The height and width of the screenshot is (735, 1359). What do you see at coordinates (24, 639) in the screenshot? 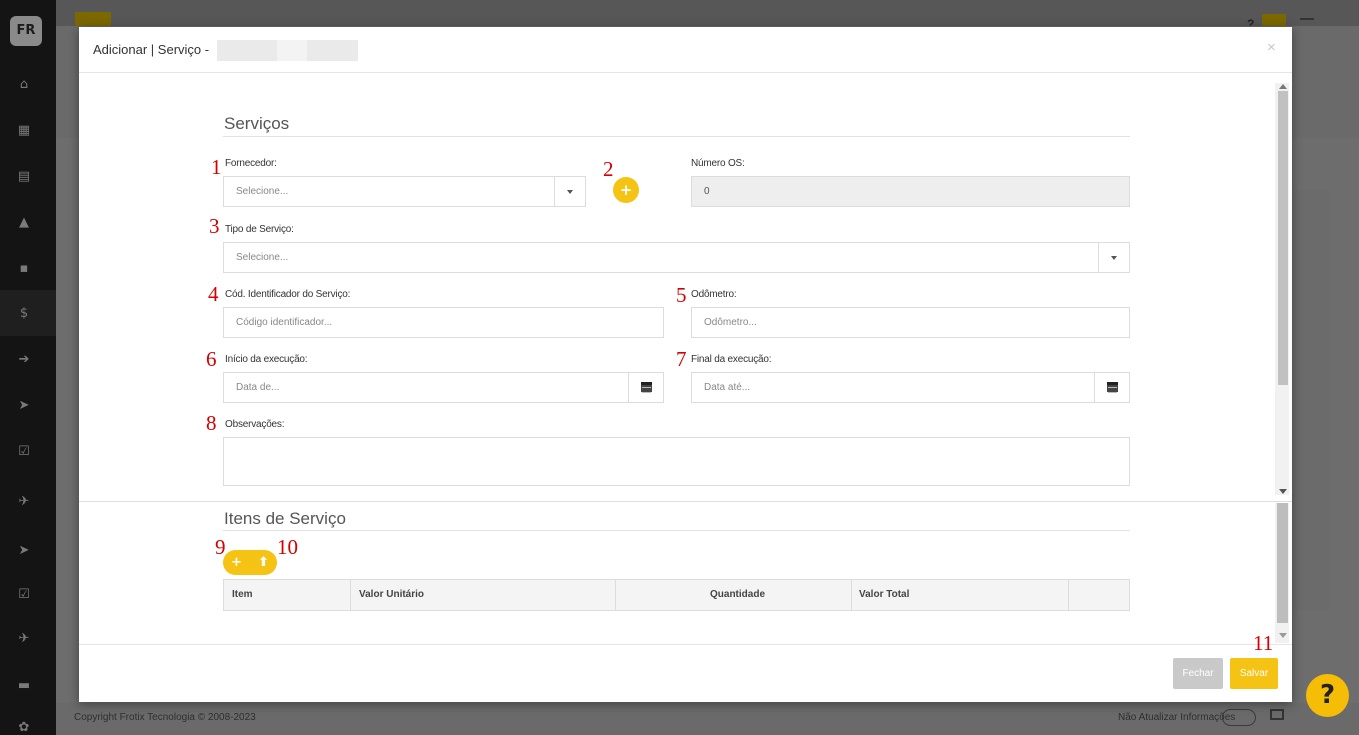
I see `rocket-icon-2: ✈` at bounding box center [24, 639].